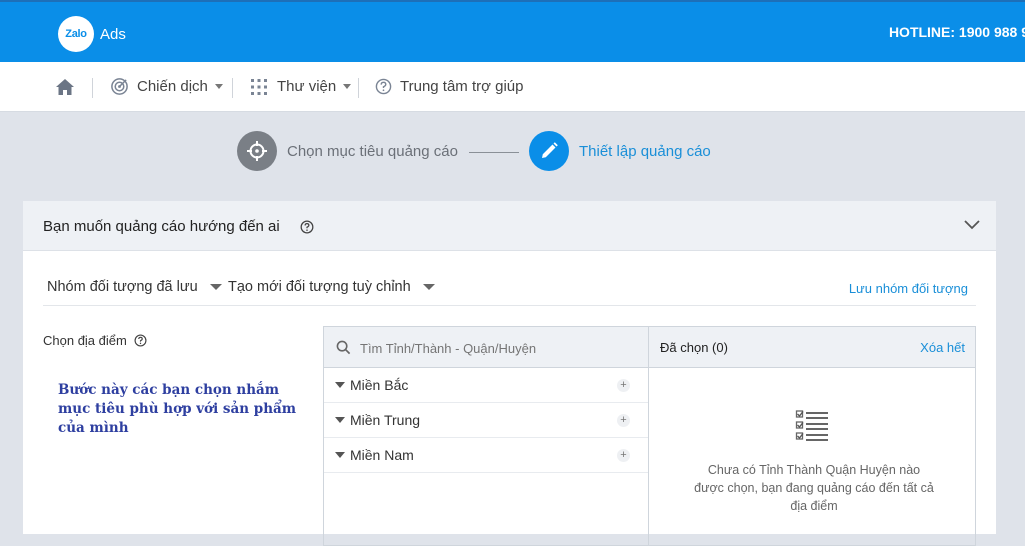 The height and width of the screenshot is (546, 1025). I want to click on region-label: Miền Bắc, so click(379, 385).